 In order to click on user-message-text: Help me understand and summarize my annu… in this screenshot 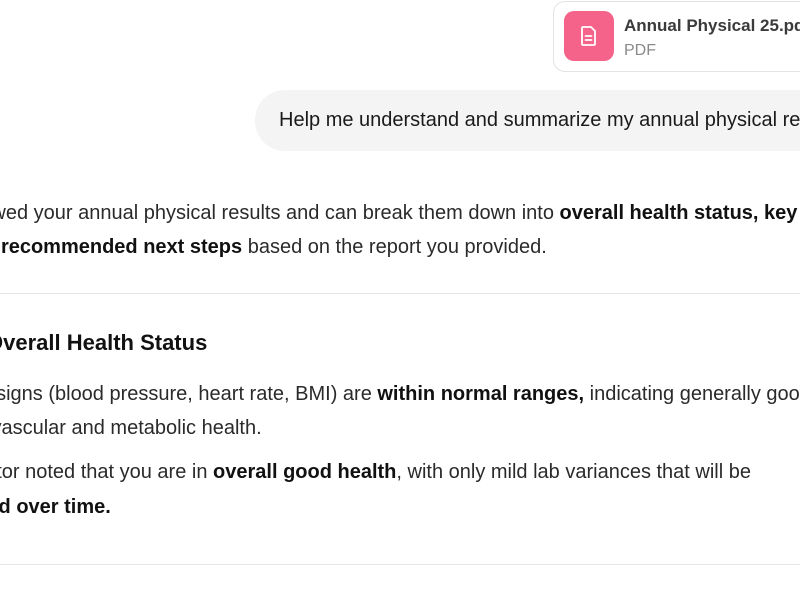, I will do `click(539, 120)`.